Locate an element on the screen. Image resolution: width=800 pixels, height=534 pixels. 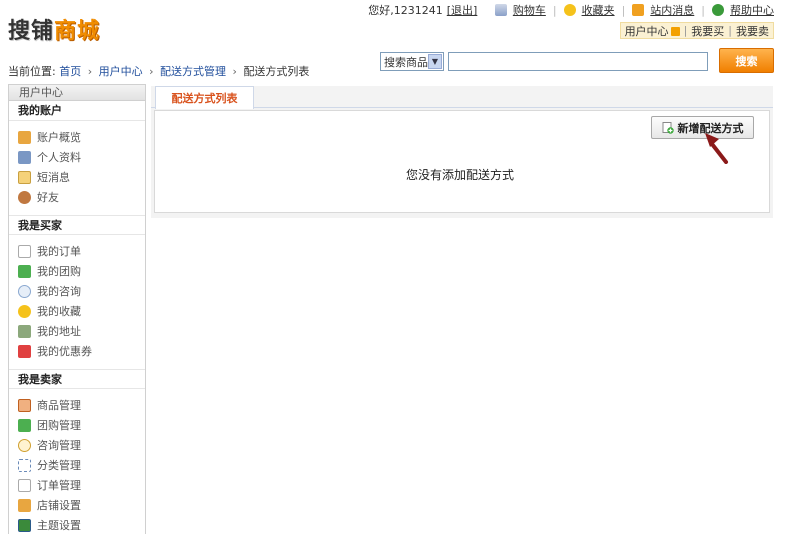
sidebar-item-label: 个人资料 is located at coordinates (59, 157).